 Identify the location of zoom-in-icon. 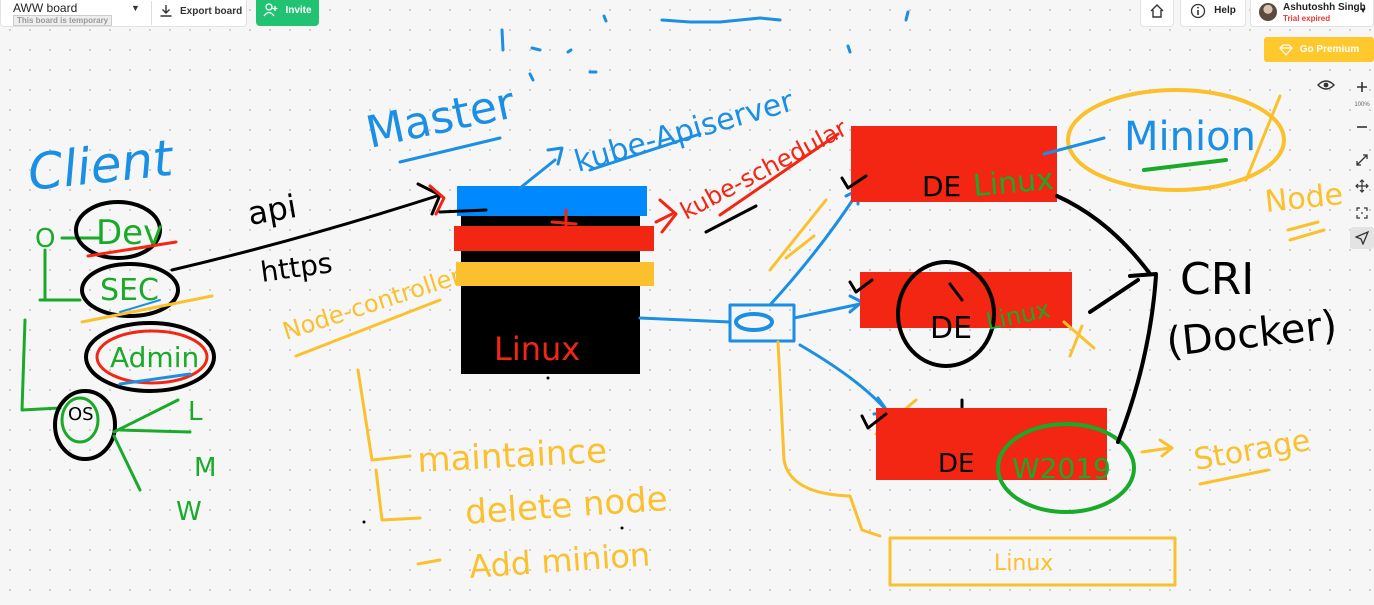
(1362, 87).